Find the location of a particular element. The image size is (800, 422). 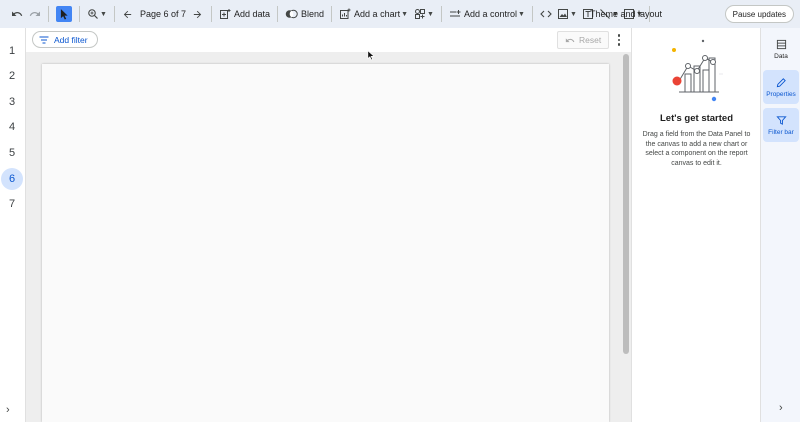

undo-button is located at coordinates (17, 14).